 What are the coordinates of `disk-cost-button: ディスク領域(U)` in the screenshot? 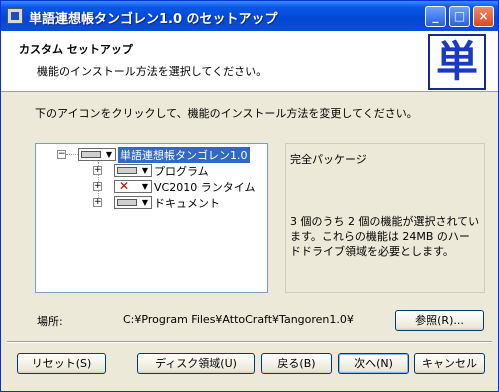 It's located at (196, 363).